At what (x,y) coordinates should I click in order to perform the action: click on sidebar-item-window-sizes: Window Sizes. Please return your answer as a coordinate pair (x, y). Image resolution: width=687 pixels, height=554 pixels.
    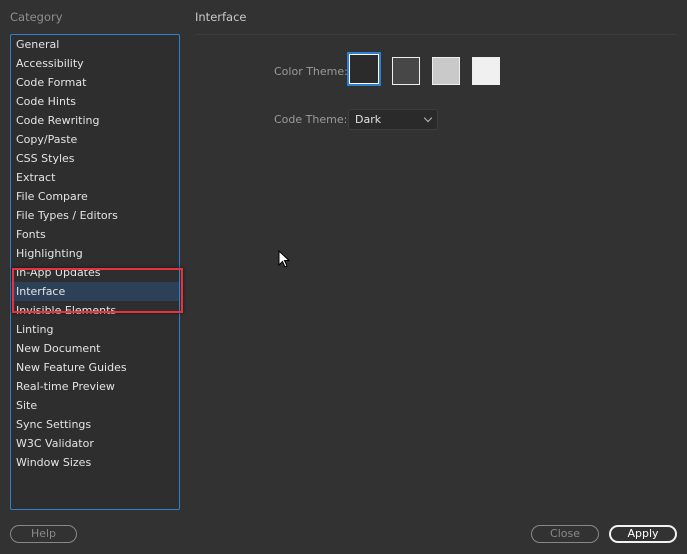
    Looking at the image, I should click on (95, 462).